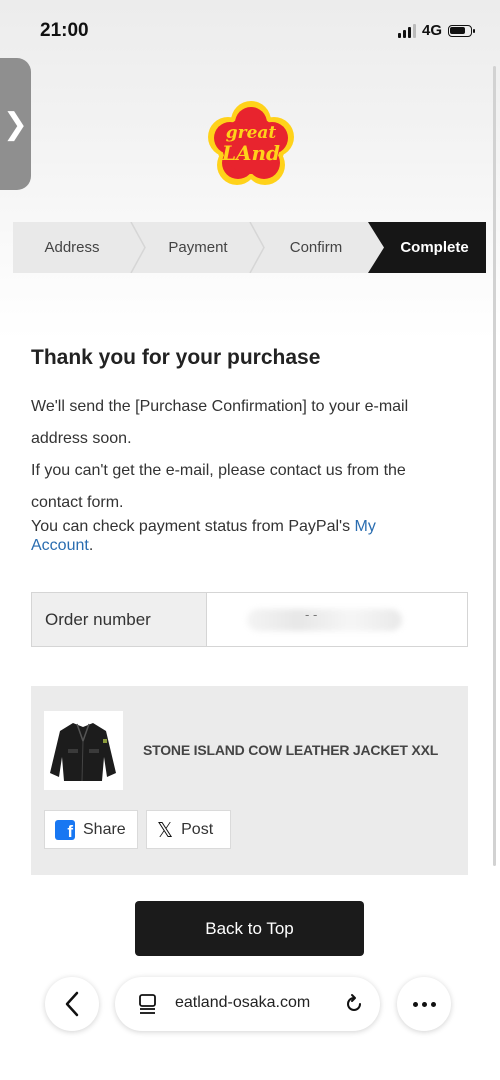 The image size is (500, 1080). Describe the element at coordinates (291, 750) in the screenshot. I see `product-name: STONE ISLAND COW LEATHER JACKET XXL` at that location.